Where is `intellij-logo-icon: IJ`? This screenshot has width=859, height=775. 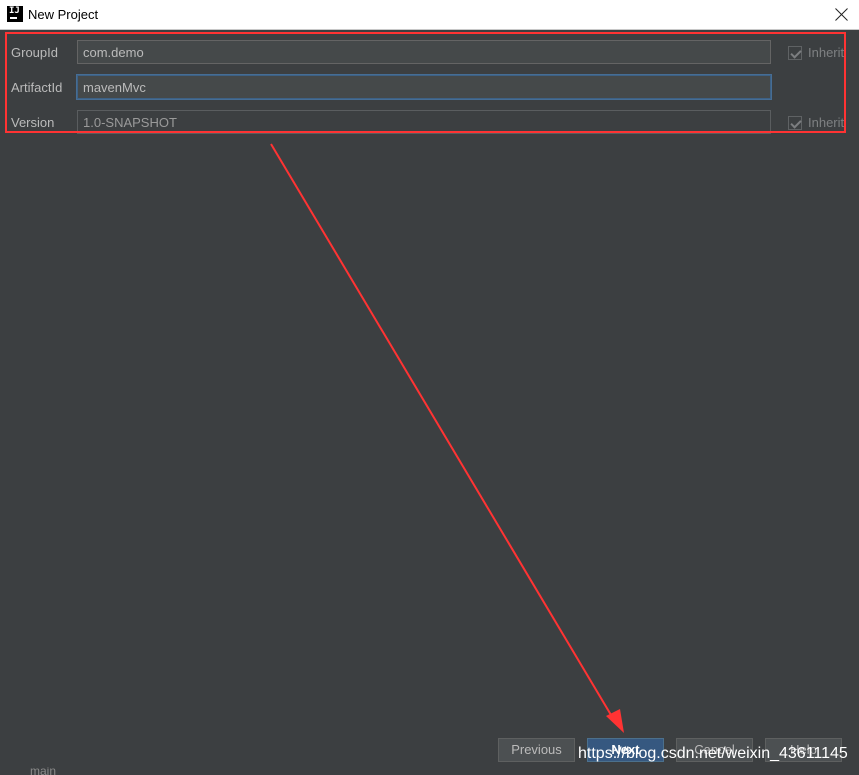 intellij-logo-icon: IJ is located at coordinates (15, 14).